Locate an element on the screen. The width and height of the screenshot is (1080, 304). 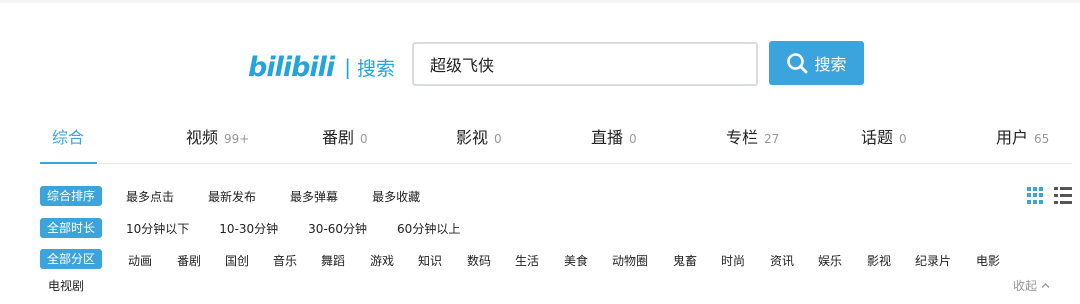
tab-label: 直播 is located at coordinates (607, 137).